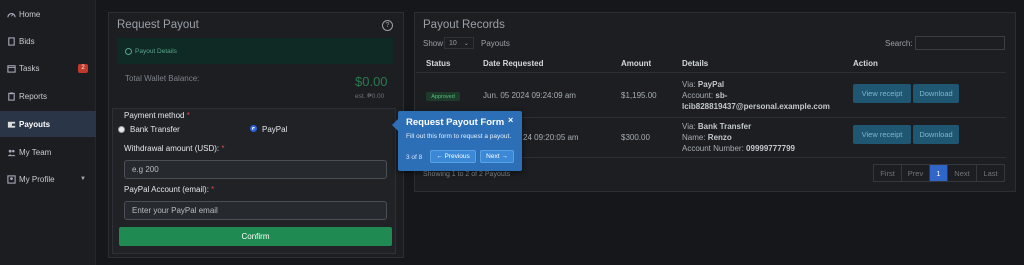  What do you see at coordinates (11, 96) in the screenshot?
I see `clipboard-icon` at bounding box center [11, 96].